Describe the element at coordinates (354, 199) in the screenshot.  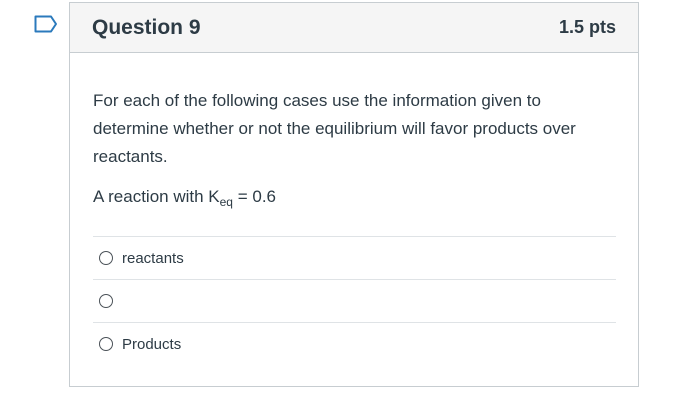
I see `reaction-statement: A reaction with Keq = 0.6` at that location.